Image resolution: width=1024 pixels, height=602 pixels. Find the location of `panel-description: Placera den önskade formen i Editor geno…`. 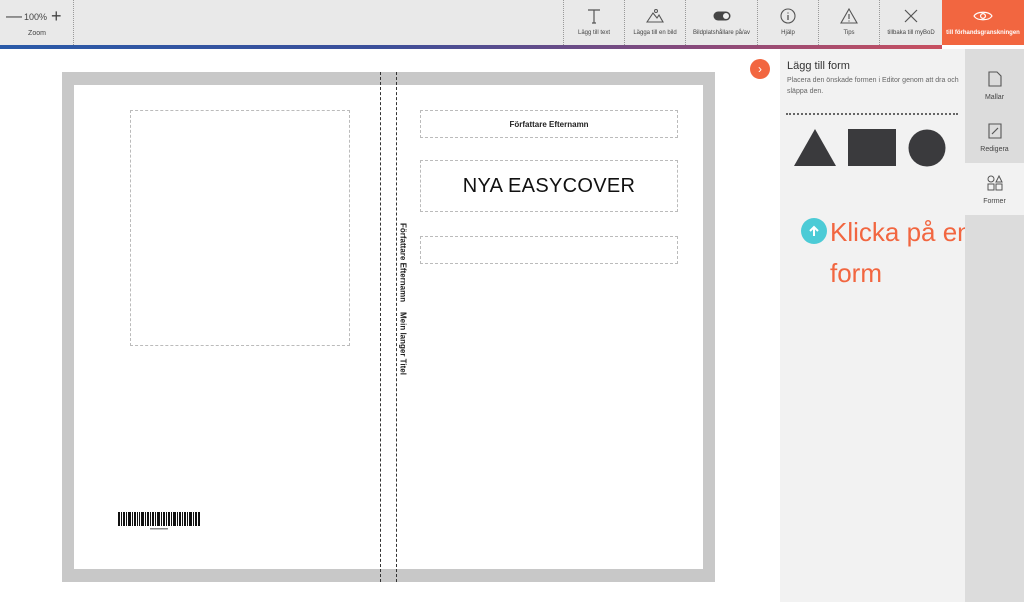

panel-description: Placera den önskade formen i Editor geno… is located at coordinates (873, 86).